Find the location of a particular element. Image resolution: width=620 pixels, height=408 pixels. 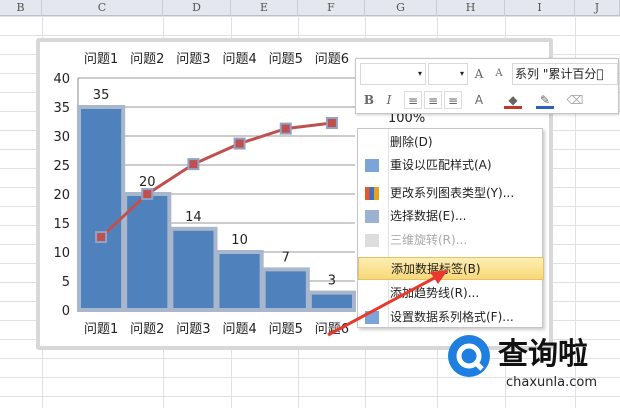

data-label: 20 is located at coordinates (147, 182).